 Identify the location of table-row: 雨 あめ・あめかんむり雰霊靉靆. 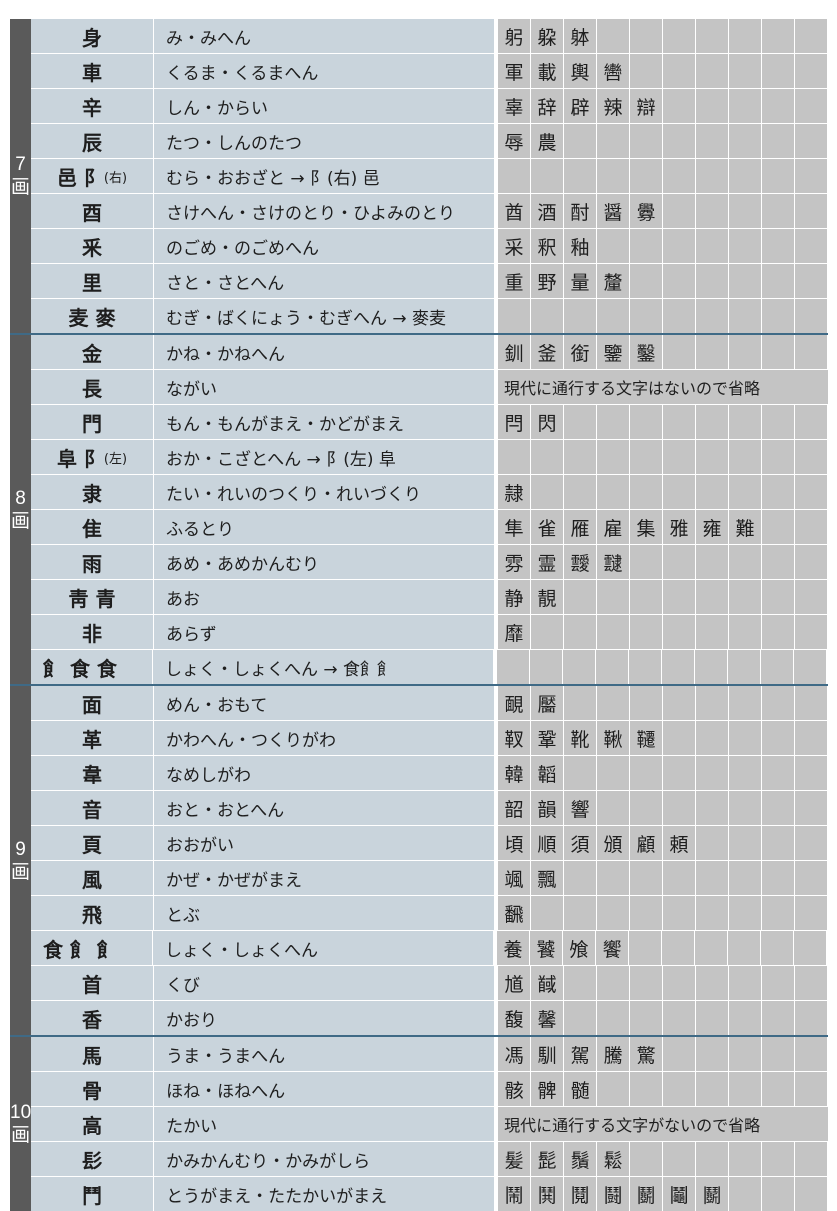
(429, 562).